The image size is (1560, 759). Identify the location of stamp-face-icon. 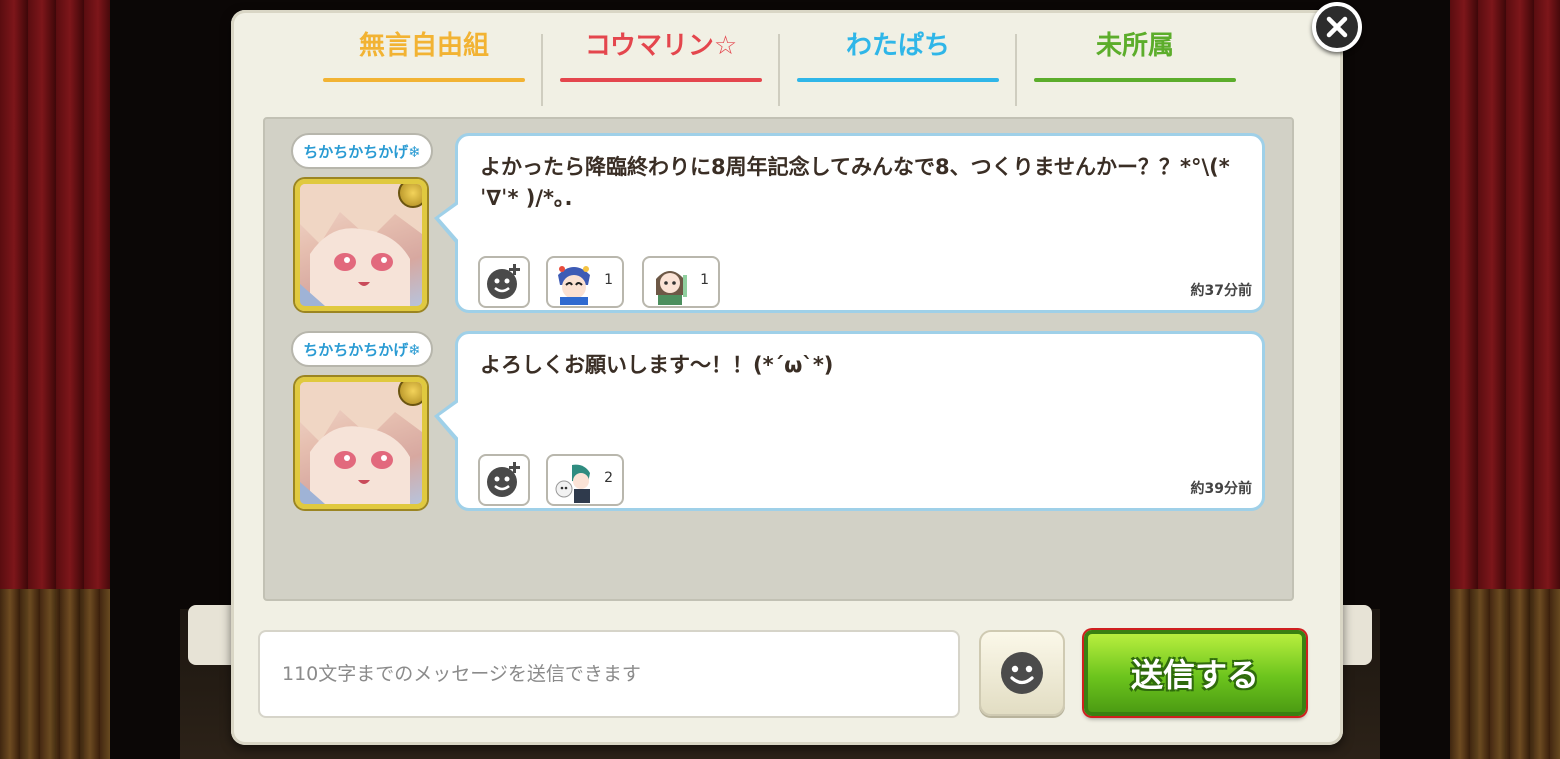
(1022, 673).